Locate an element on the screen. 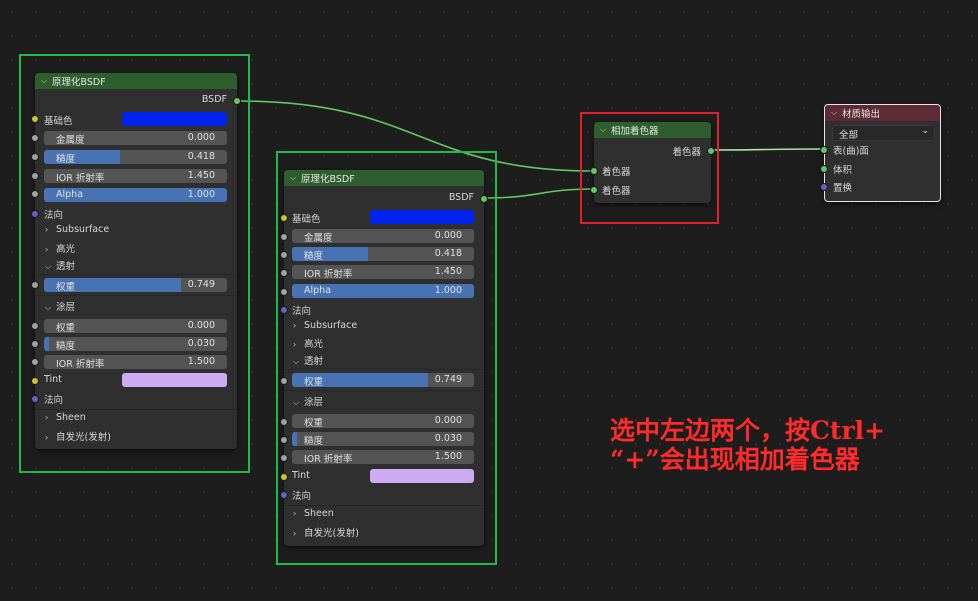 Image resolution: width=978 pixels, height=601 pixels. target-dropdown: 全部 ⌄ is located at coordinates (883, 133).